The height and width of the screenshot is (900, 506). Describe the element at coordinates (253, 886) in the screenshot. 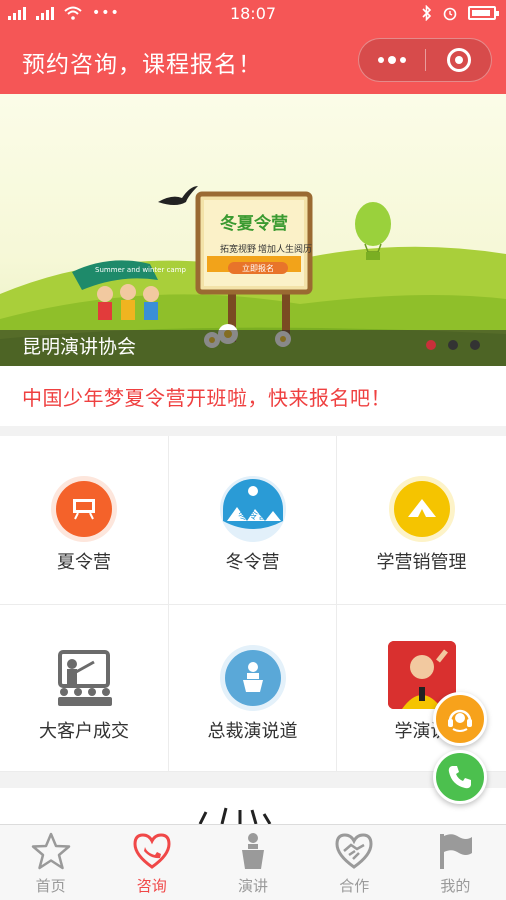

I see `tab-label: 演讲` at that location.